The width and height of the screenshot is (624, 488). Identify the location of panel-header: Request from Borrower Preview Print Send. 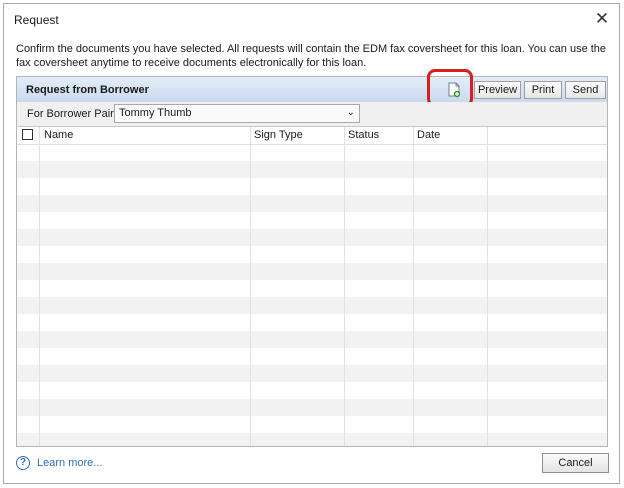
(312, 88).